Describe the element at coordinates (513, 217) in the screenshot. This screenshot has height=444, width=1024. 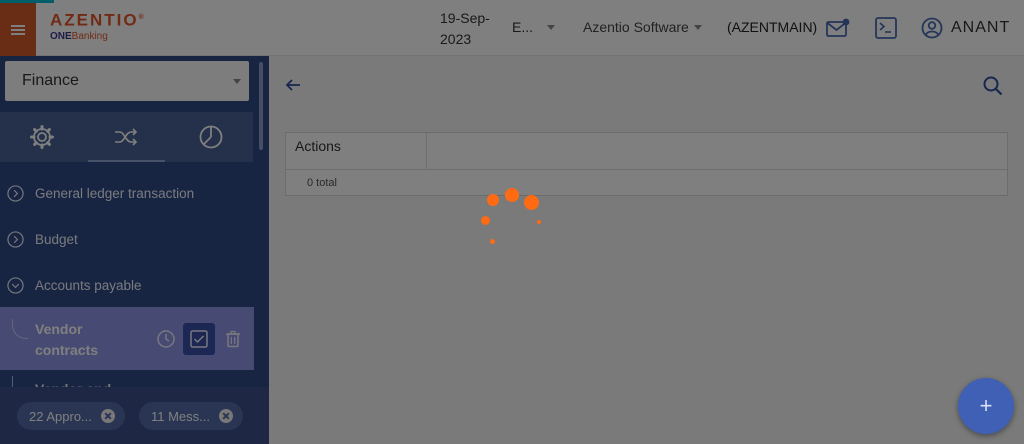
I see `loading-spinner` at that location.